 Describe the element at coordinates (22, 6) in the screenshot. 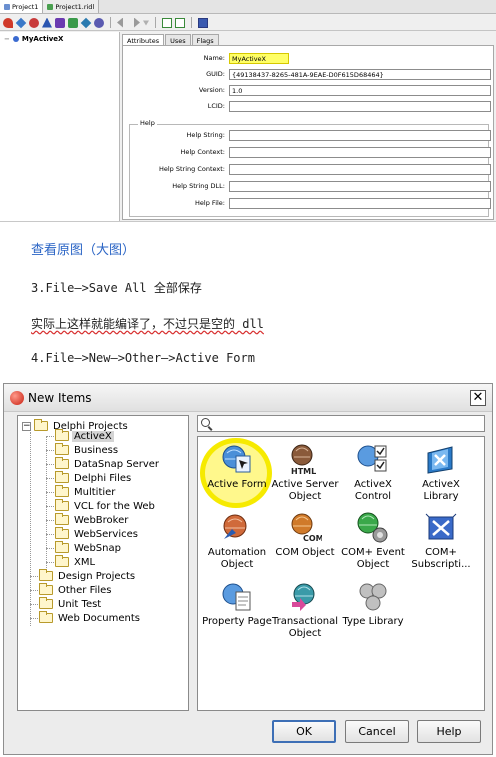

I see `tab-project1: Project1` at that location.